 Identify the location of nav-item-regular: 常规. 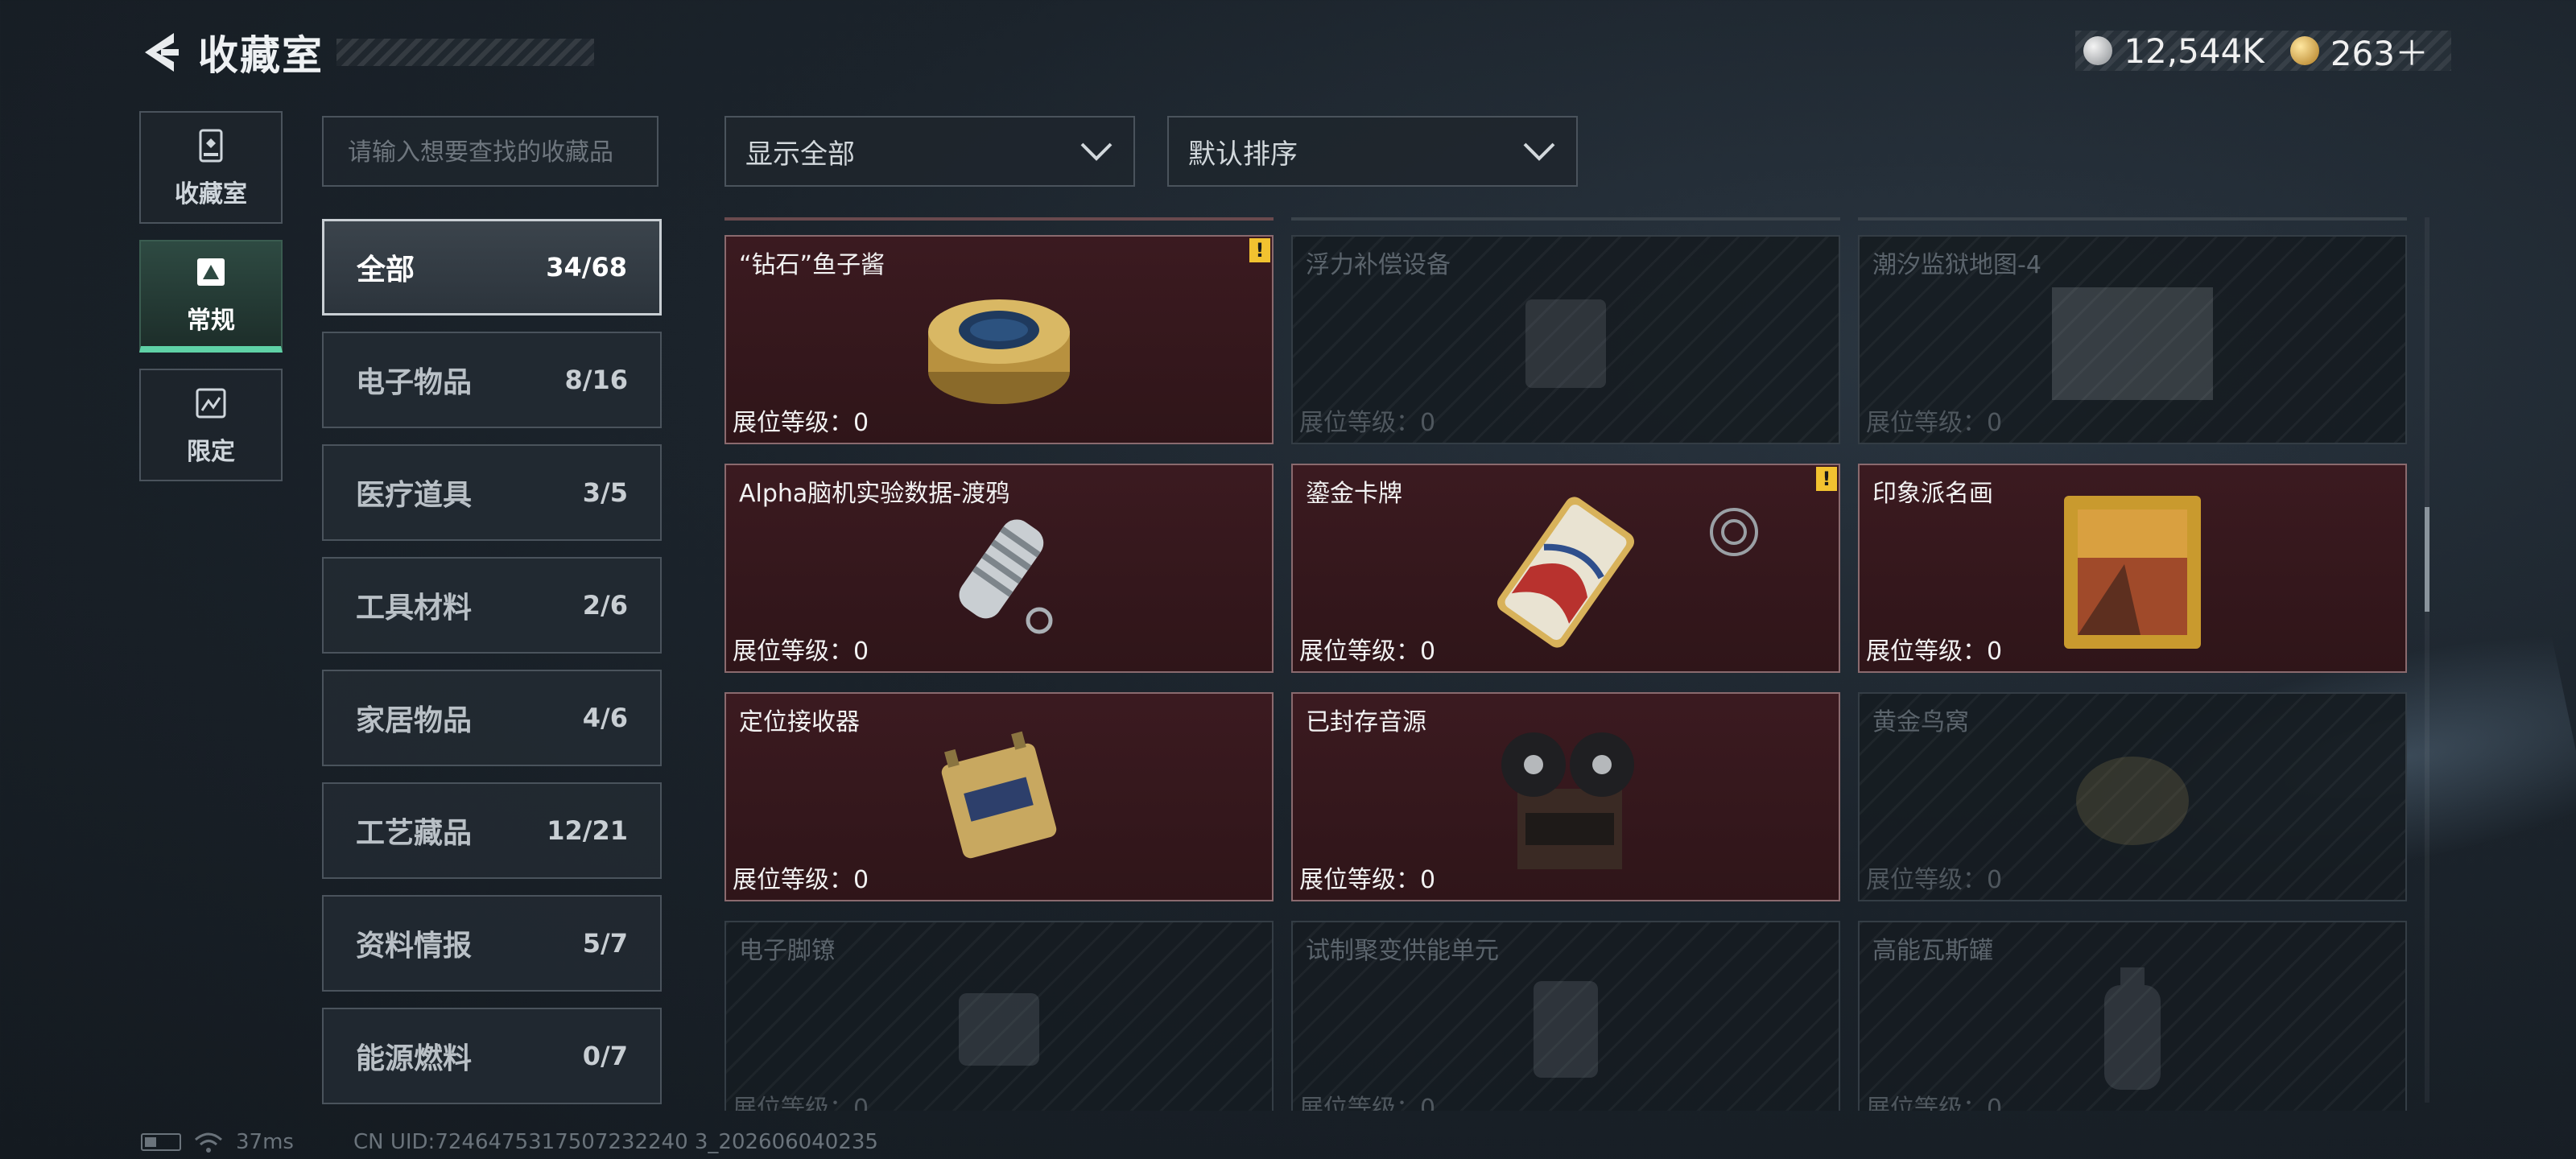
(211, 296).